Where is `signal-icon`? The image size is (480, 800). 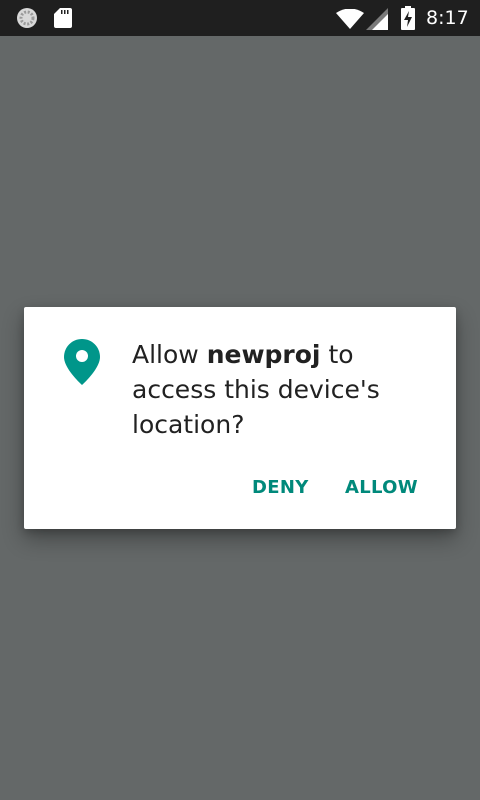
signal-icon is located at coordinates (377, 19).